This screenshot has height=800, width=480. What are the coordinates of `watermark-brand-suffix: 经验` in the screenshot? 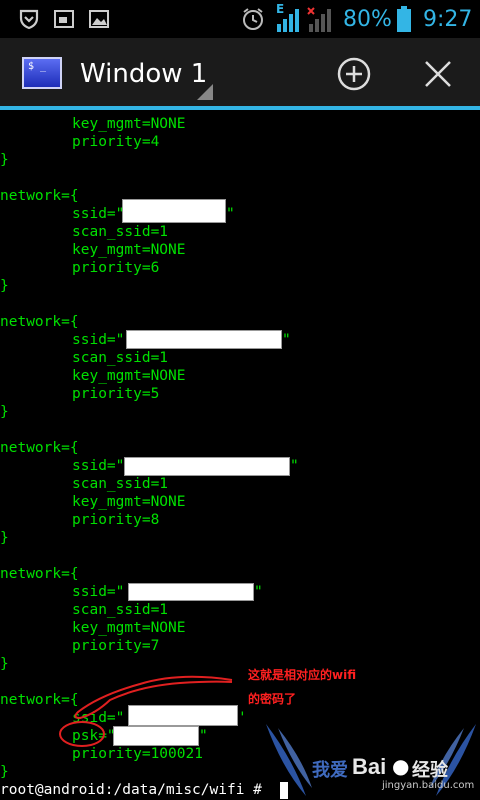 It's located at (430, 770).